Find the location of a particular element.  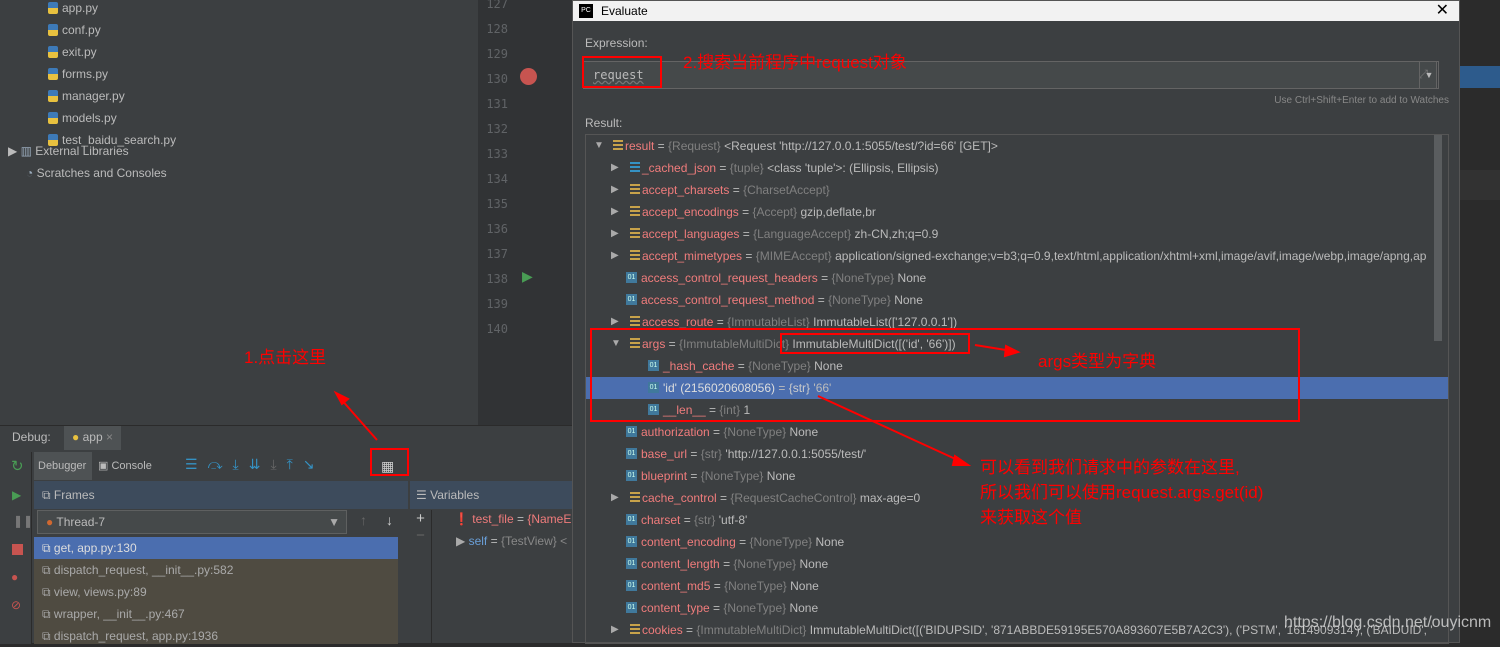

watermark: https://blog.csdn.net/ouyicnm is located at coordinates (1388, 622).